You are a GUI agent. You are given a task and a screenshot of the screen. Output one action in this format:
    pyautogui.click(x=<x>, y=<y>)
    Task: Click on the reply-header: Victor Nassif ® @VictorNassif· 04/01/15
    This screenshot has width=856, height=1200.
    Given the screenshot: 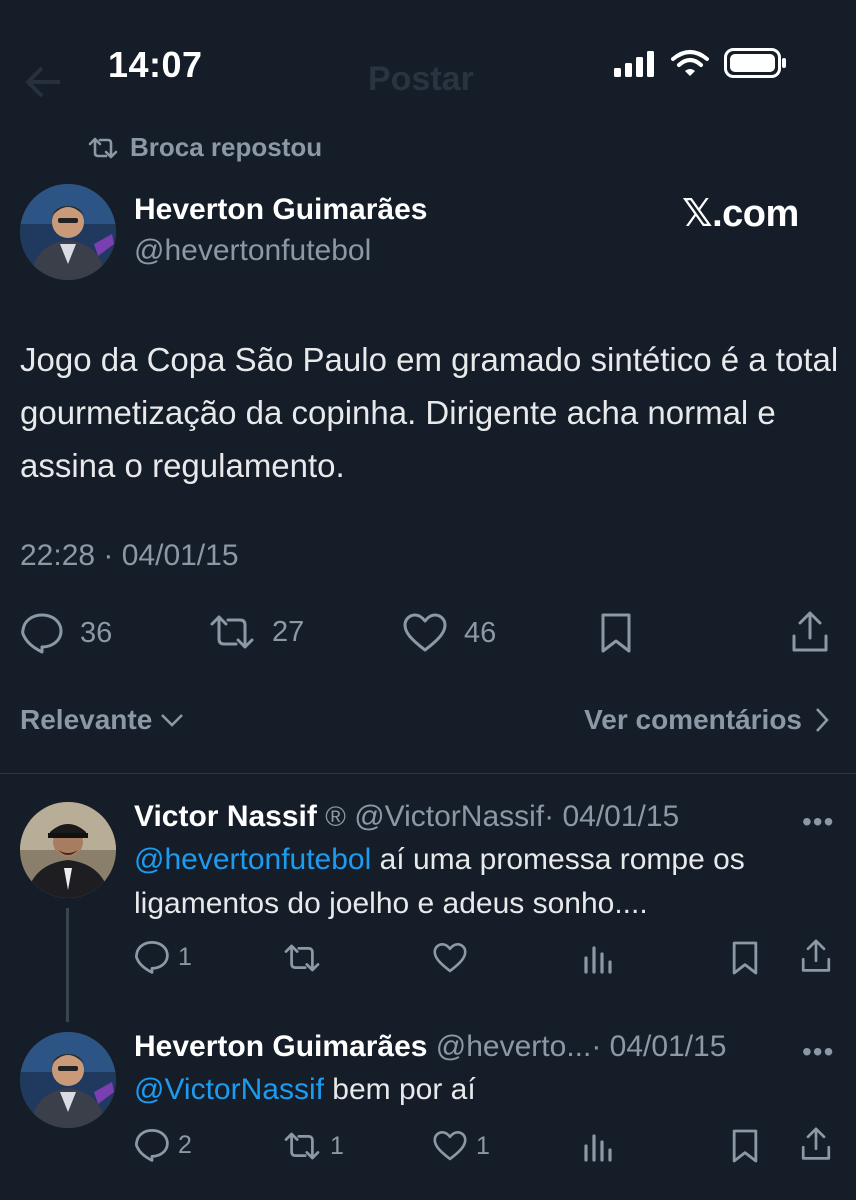 What is the action you would take?
    pyautogui.click(x=406, y=817)
    